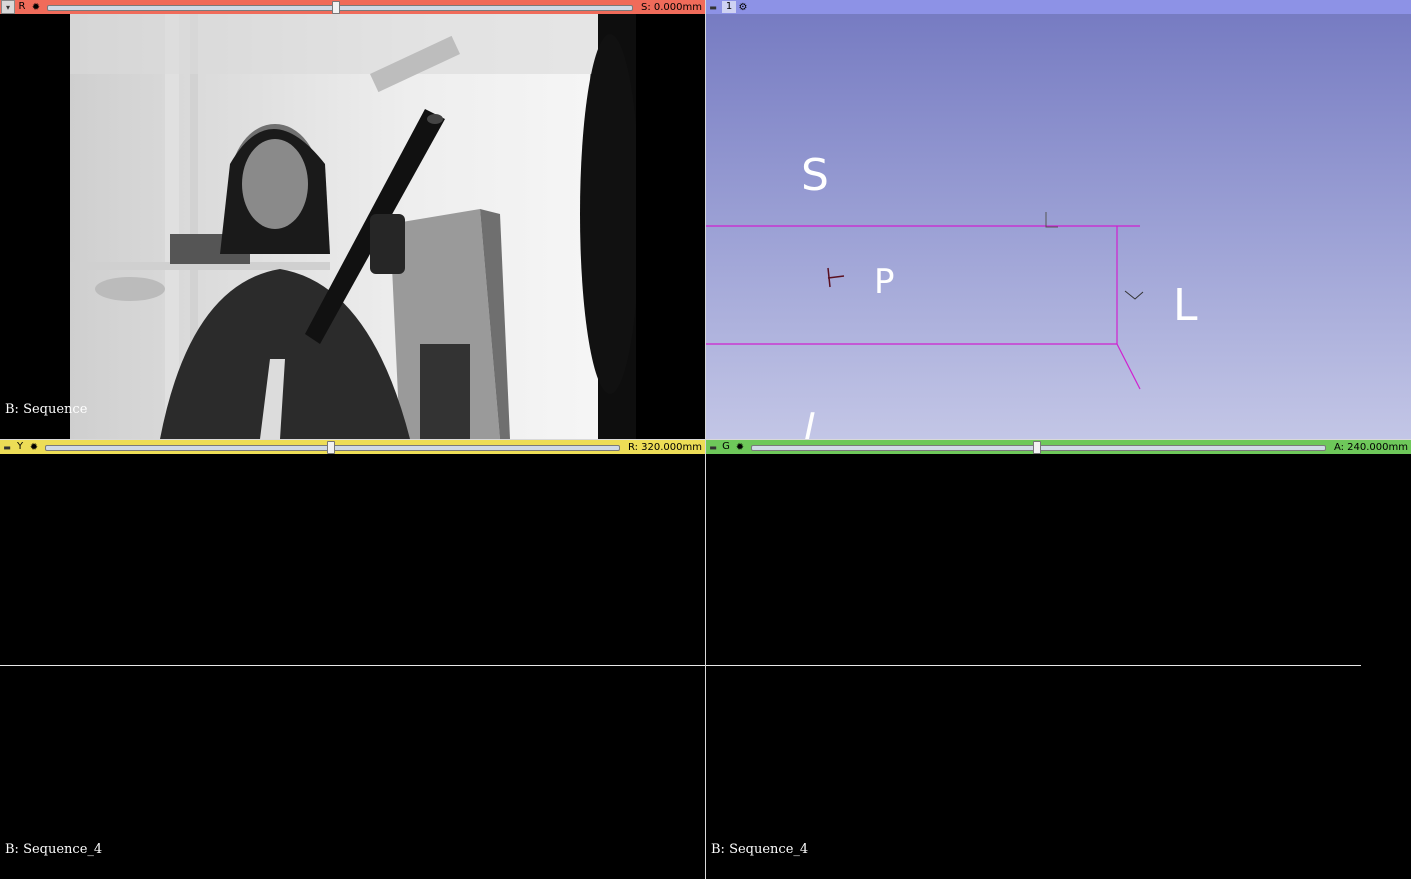  What do you see at coordinates (1370, 447) in the screenshot?
I see `slice-offset-label: A: 240.000mm` at bounding box center [1370, 447].